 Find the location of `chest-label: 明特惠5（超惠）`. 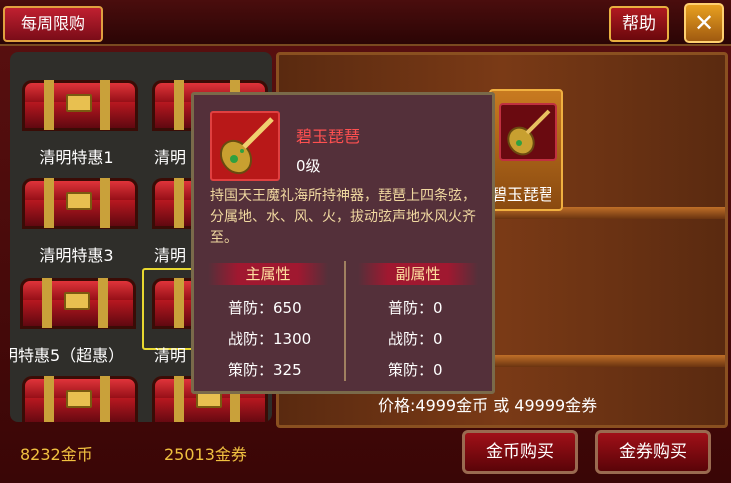

chest-label: 明特惠5（超惠） is located at coordinates (67, 355).